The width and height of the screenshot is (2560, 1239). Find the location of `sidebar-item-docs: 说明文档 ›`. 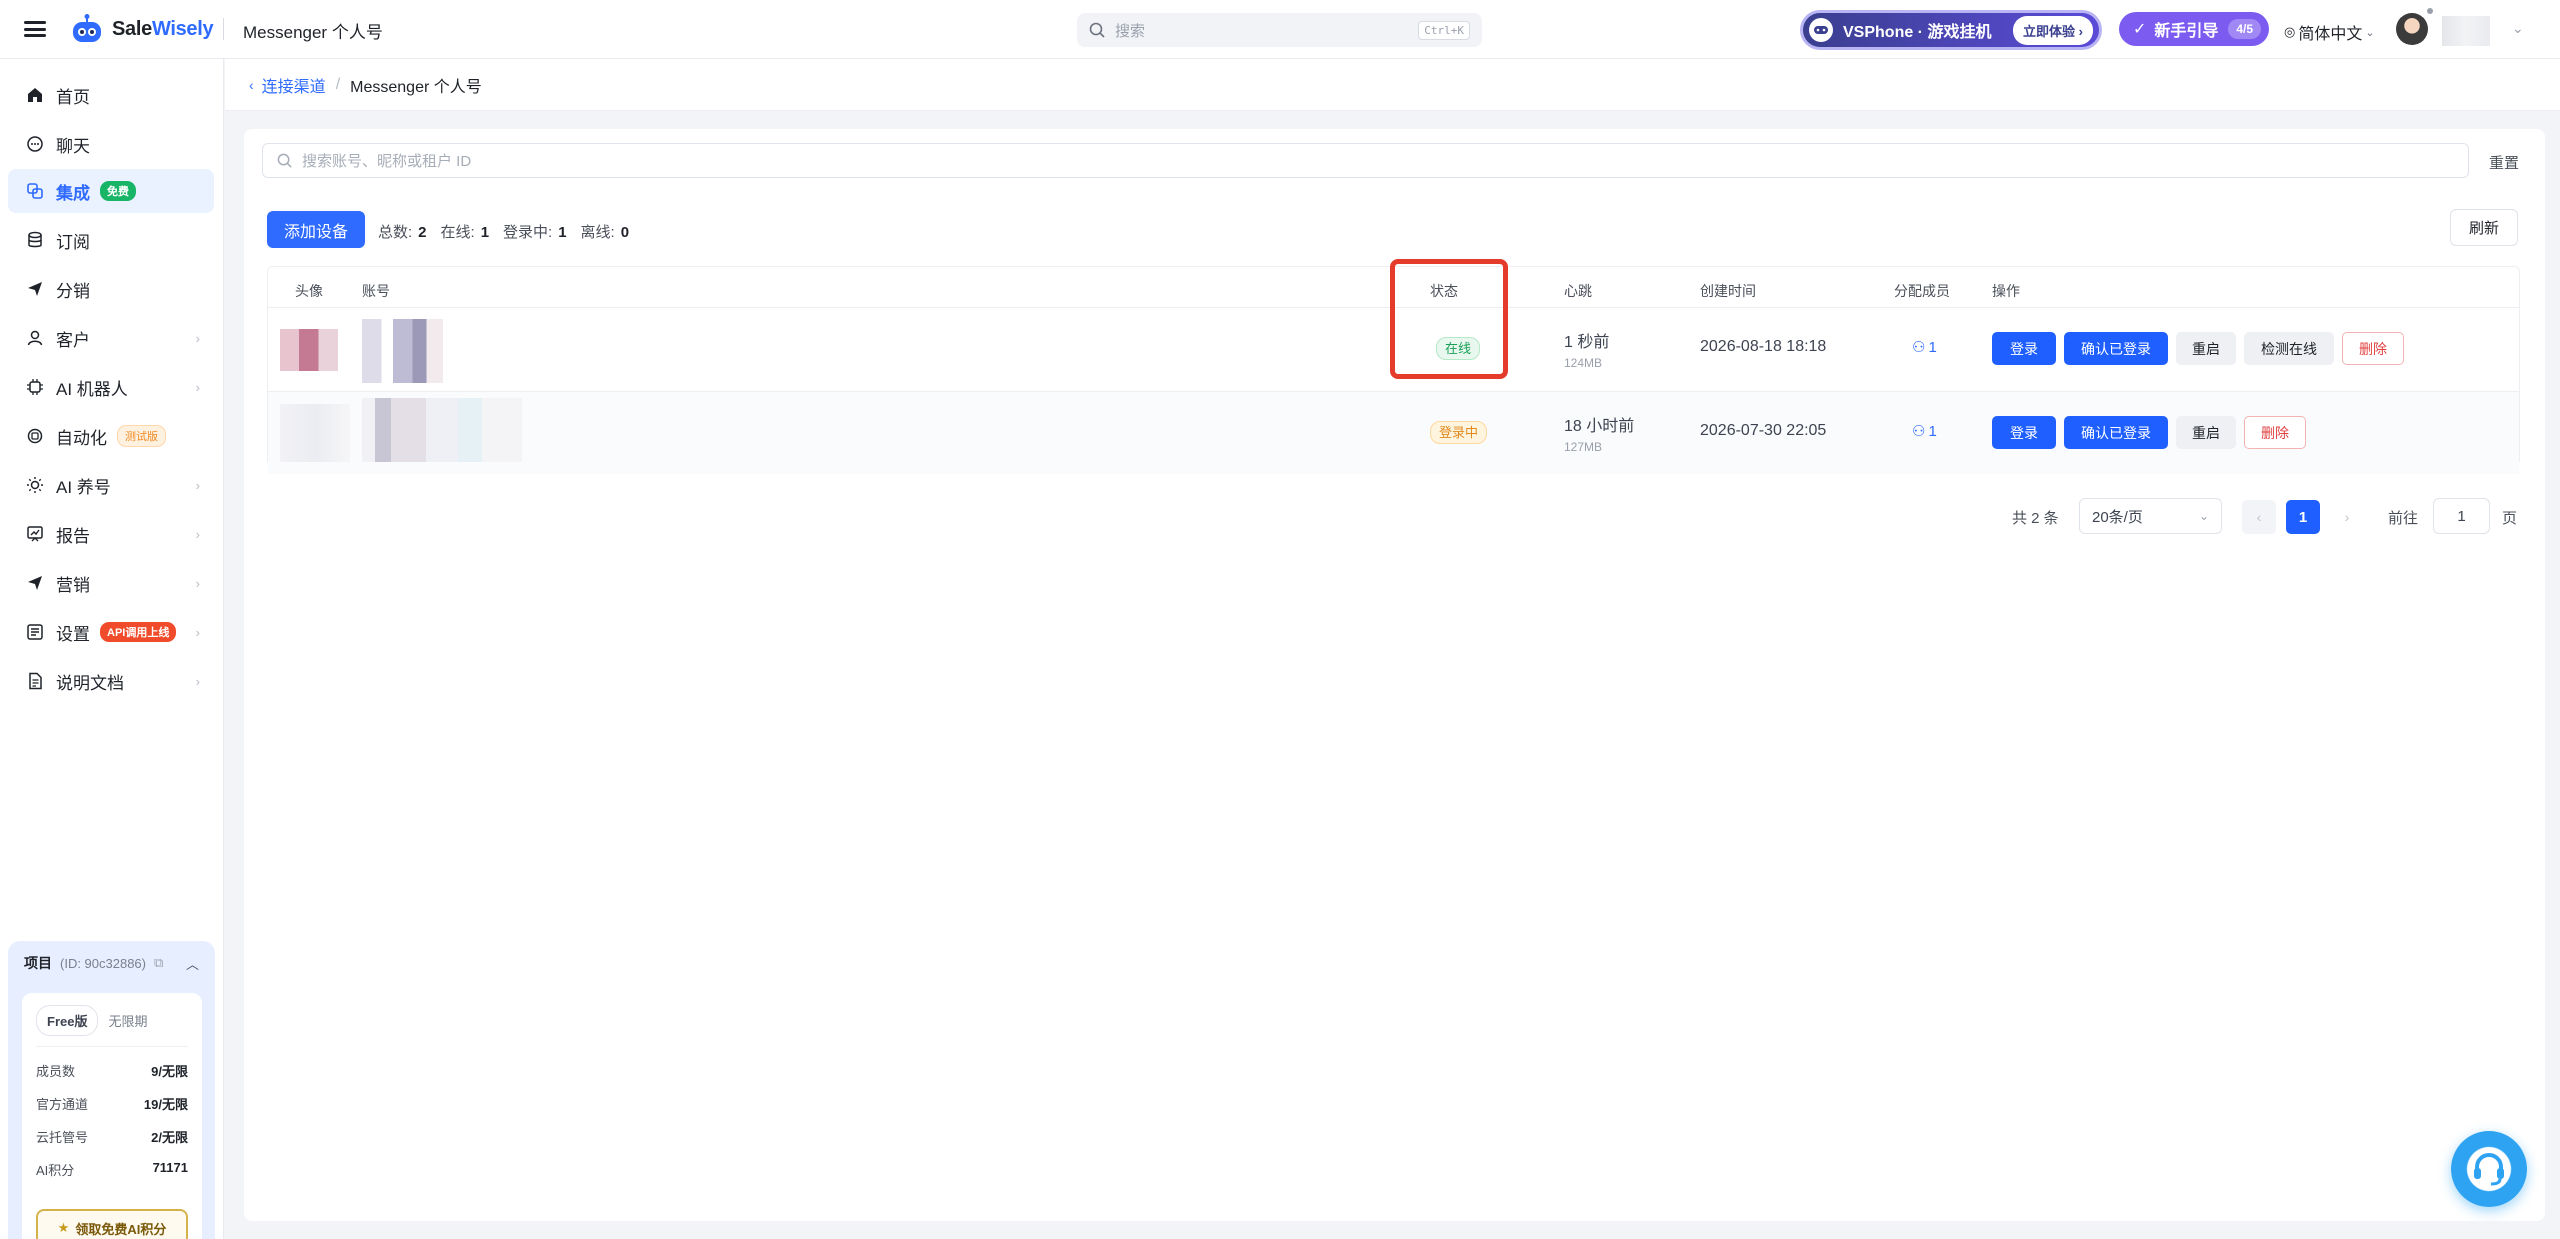

sidebar-item-docs: 说明文档 › is located at coordinates (111, 681).